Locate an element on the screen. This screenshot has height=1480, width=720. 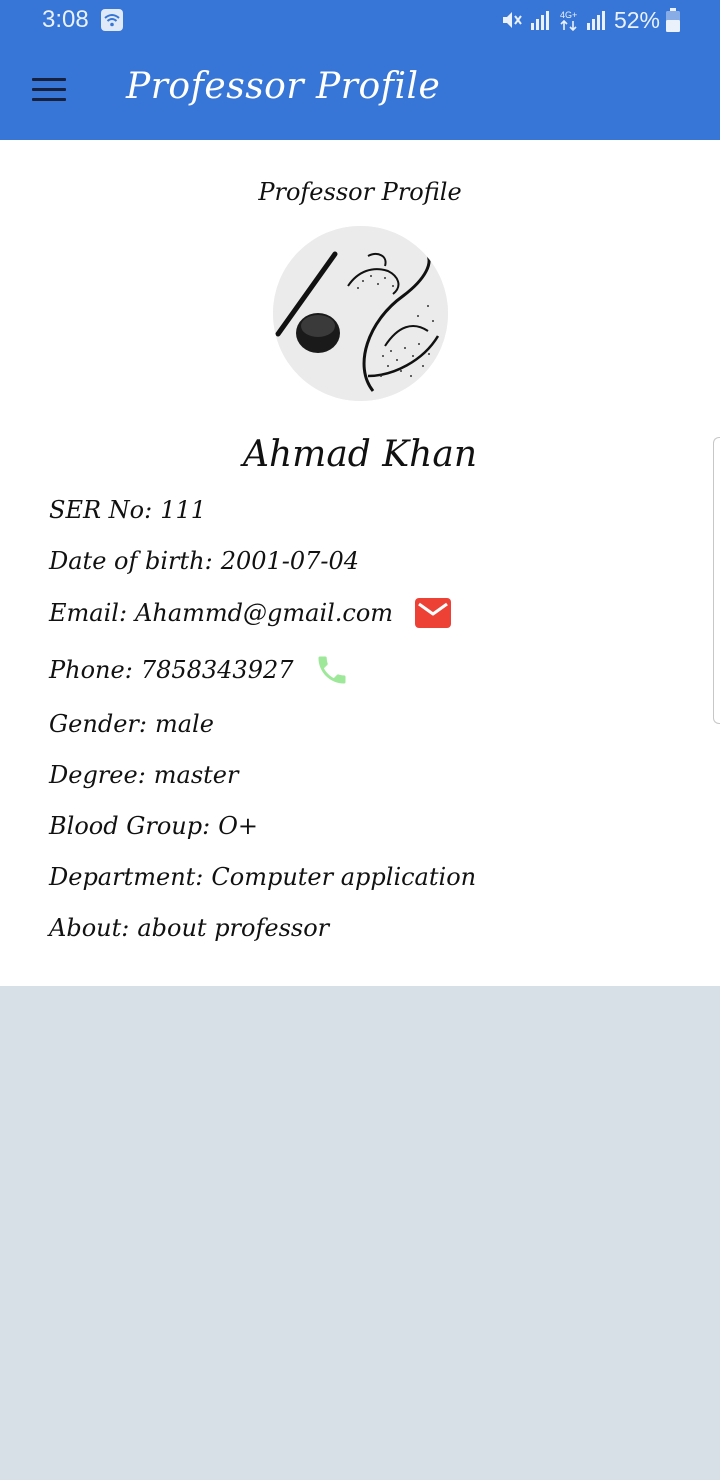
blood-group-value: O+ is located at coordinates (238, 826).